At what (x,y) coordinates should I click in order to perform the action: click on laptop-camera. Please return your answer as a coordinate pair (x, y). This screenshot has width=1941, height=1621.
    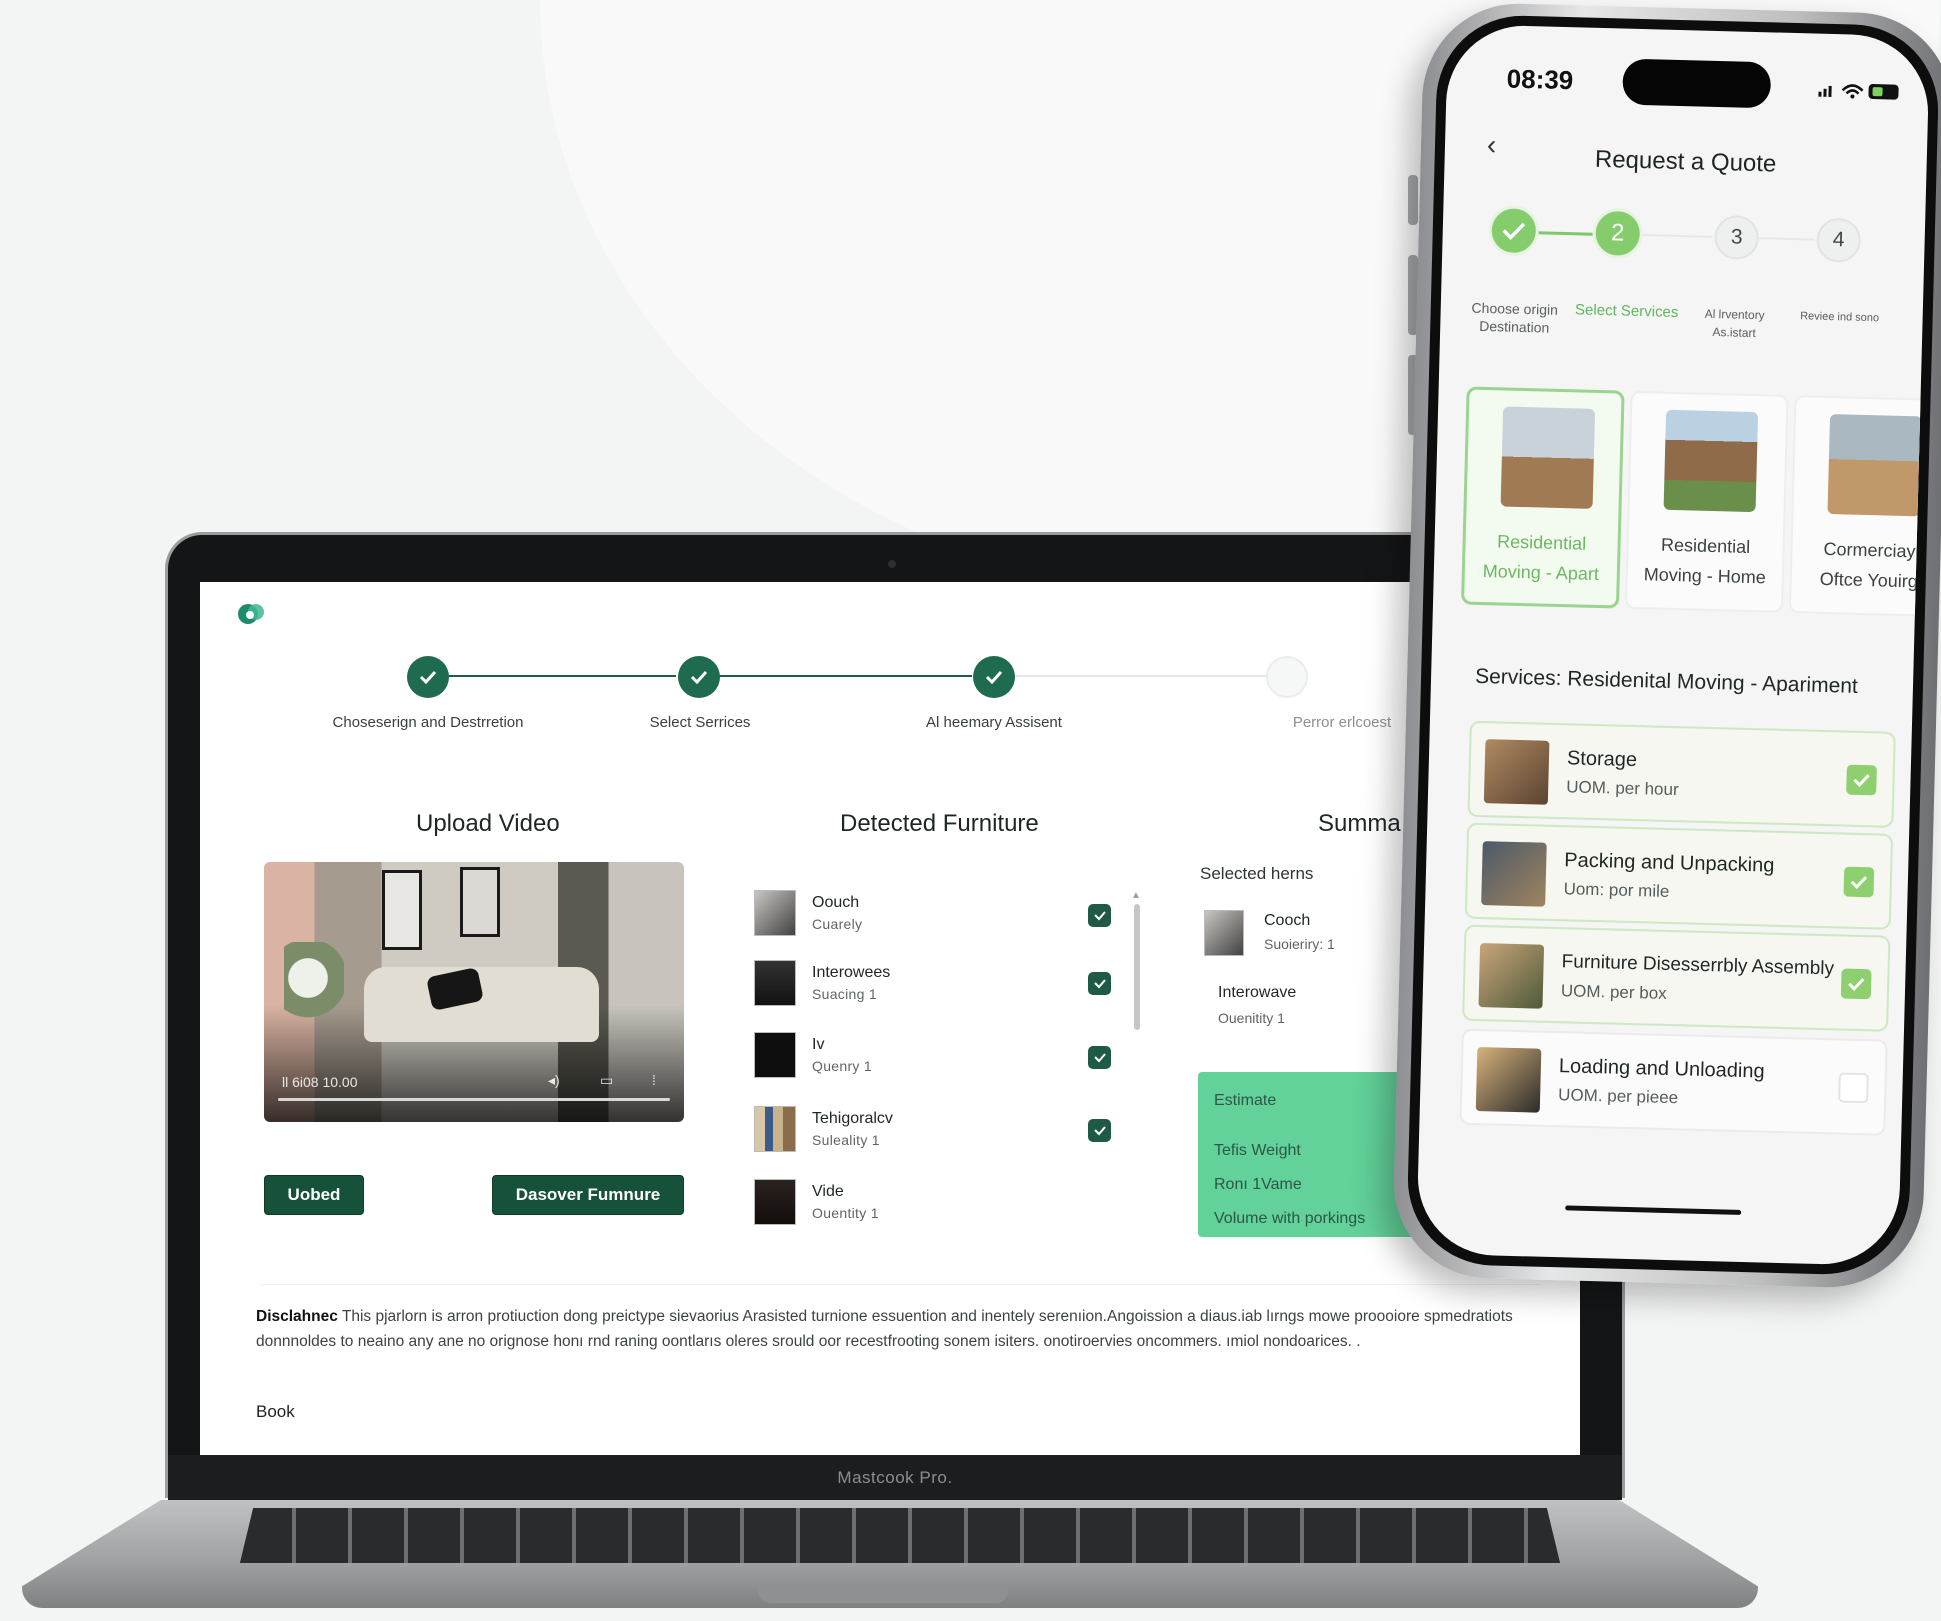
    Looking at the image, I should click on (892, 564).